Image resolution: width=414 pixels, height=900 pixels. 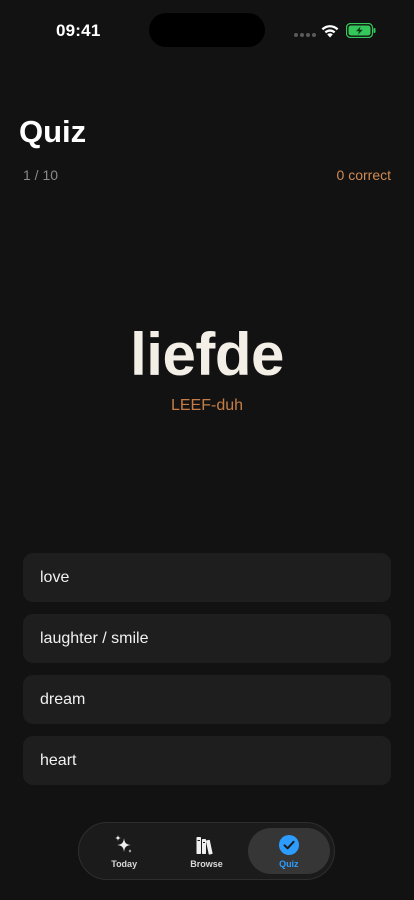 I want to click on answer-option-love: love, so click(x=207, y=577).